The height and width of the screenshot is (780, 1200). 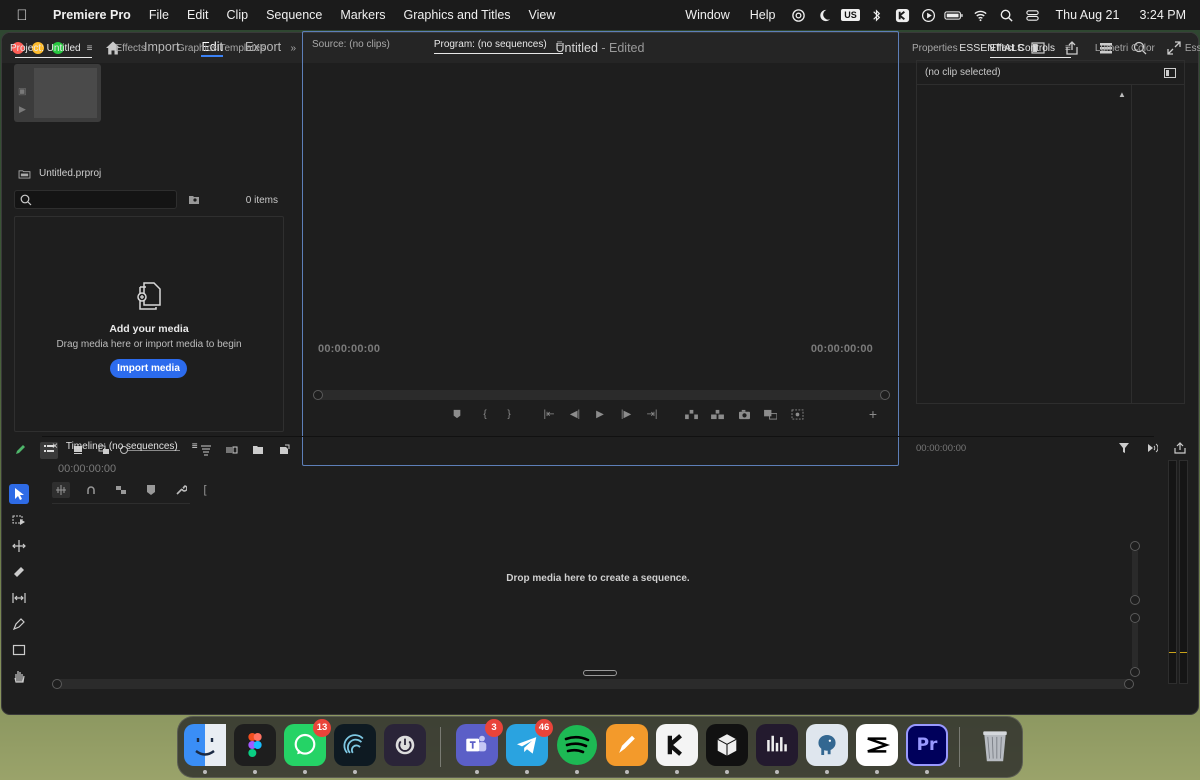 I want to click on tab-effect-controls: Effect Controls ≡, so click(x=1030, y=50).